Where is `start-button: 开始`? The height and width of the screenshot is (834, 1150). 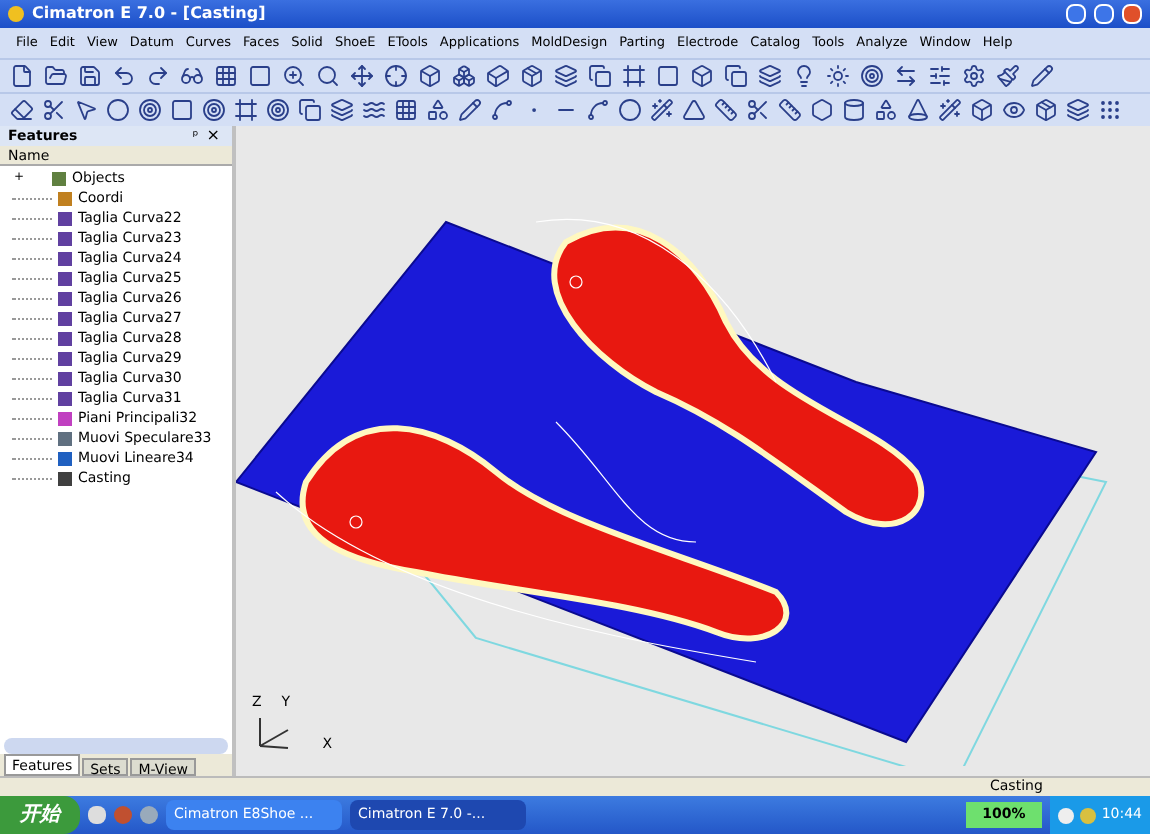 start-button: 开始 is located at coordinates (40, 815).